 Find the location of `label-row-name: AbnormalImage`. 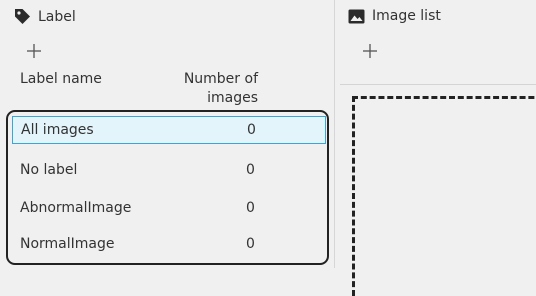

label-row-name: AbnormalImage is located at coordinates (76, 208).